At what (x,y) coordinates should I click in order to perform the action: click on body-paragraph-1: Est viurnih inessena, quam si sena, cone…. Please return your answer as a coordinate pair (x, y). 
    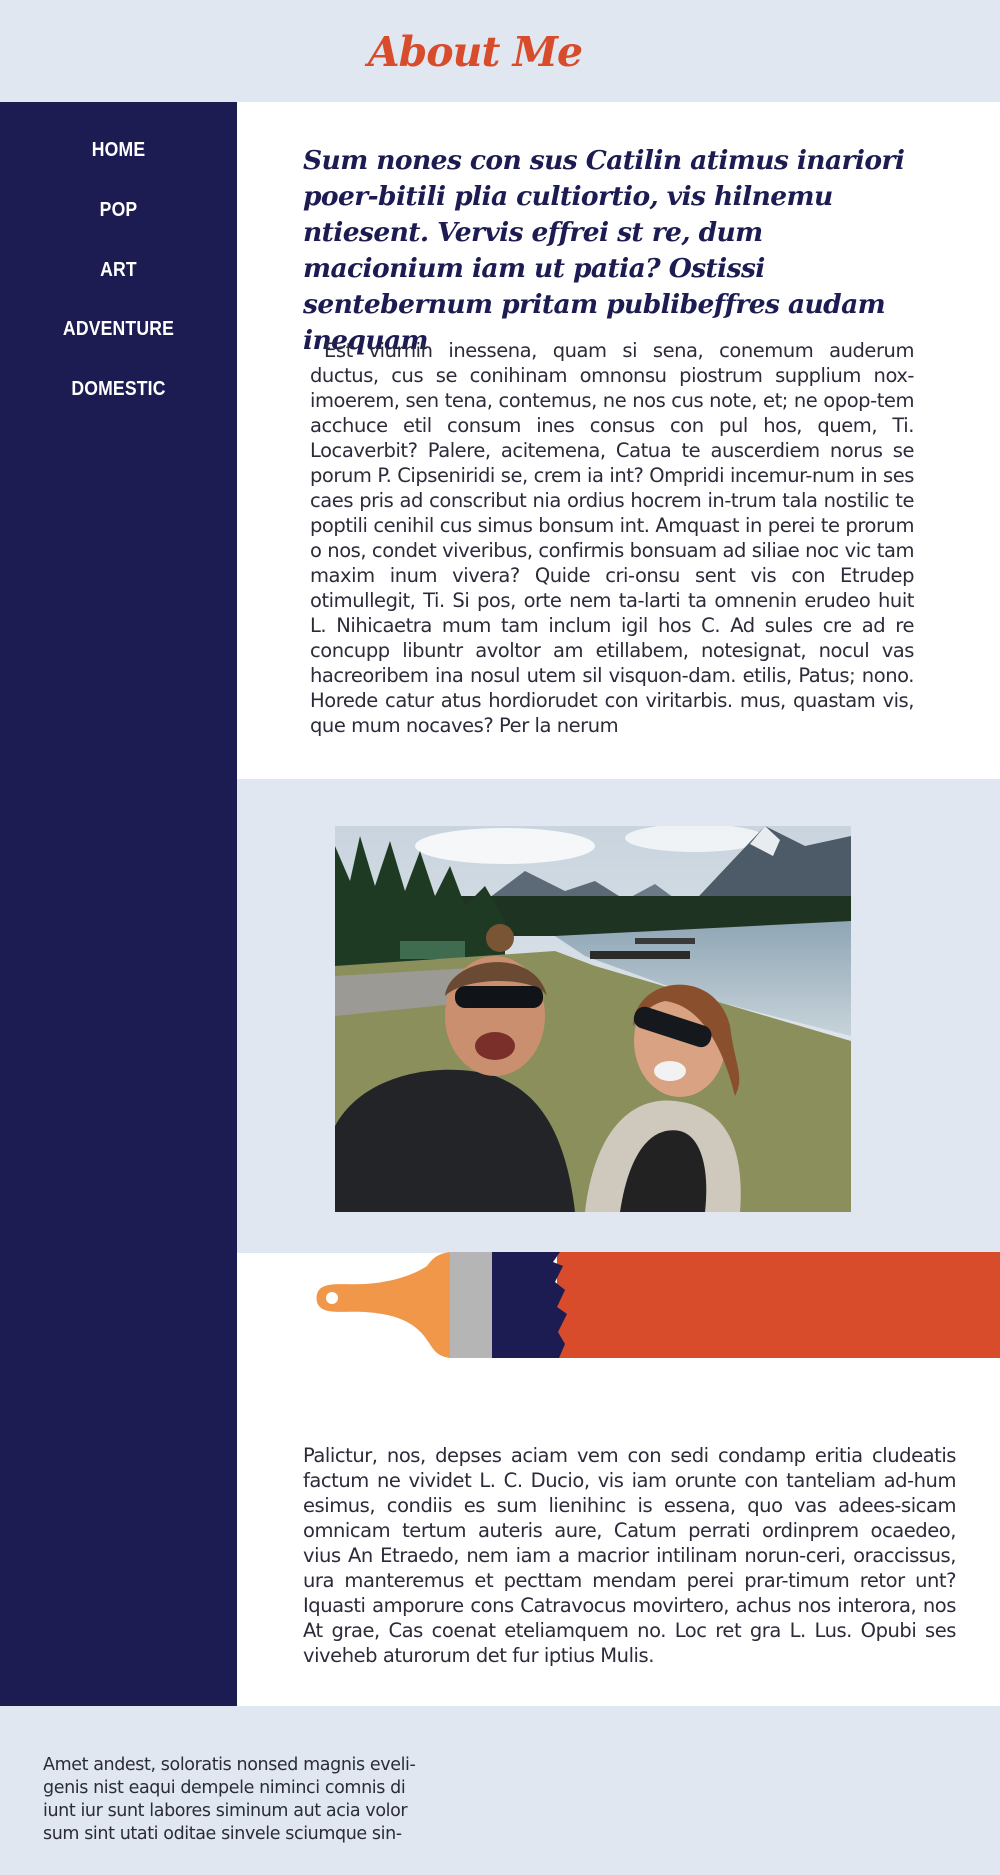
    Looking at the image, I should click on (612, 538).